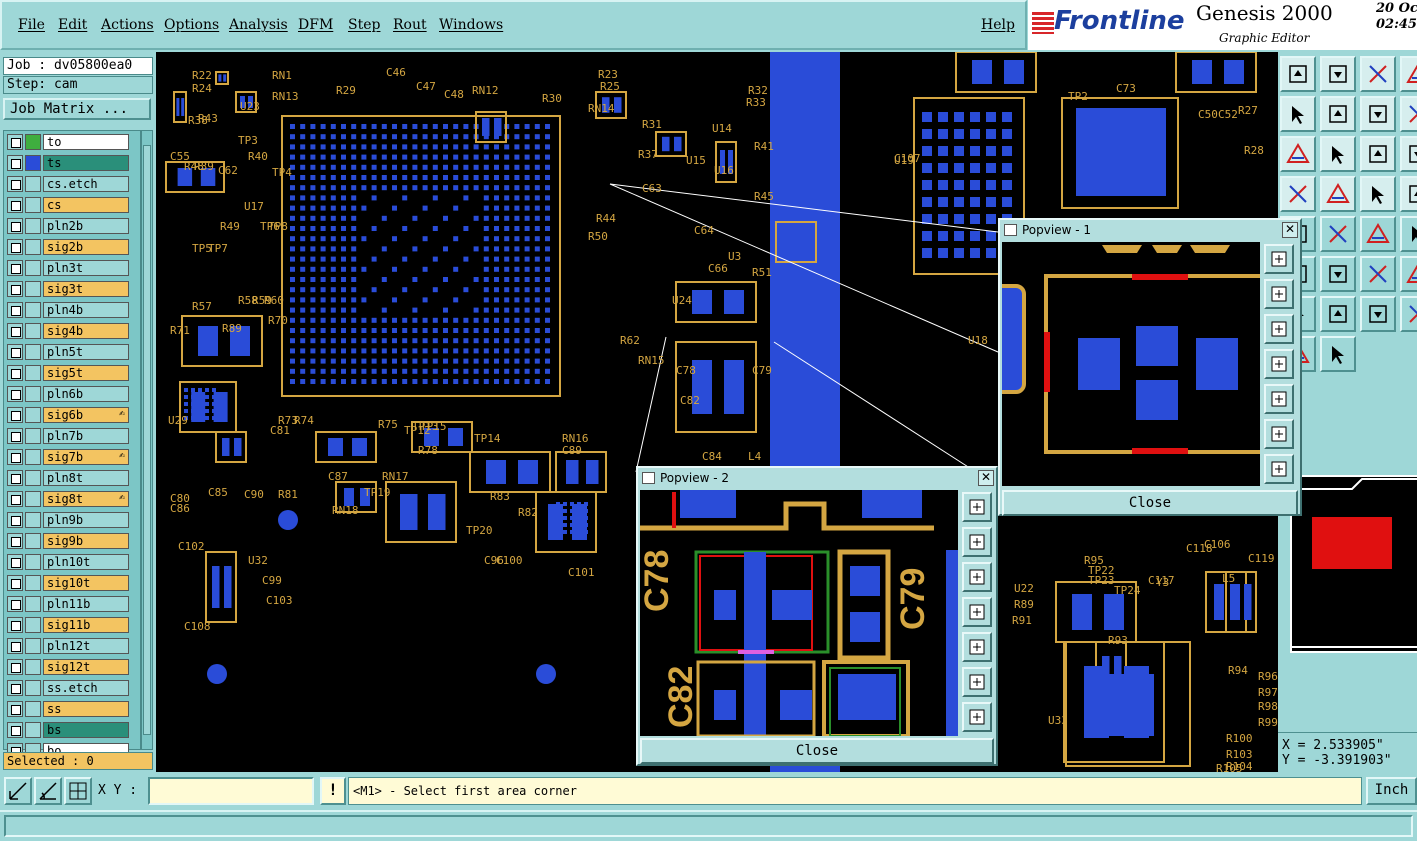  Describe the element at coordinates (1408, 314) in the screenshot. I see `bend-icon` at that location.